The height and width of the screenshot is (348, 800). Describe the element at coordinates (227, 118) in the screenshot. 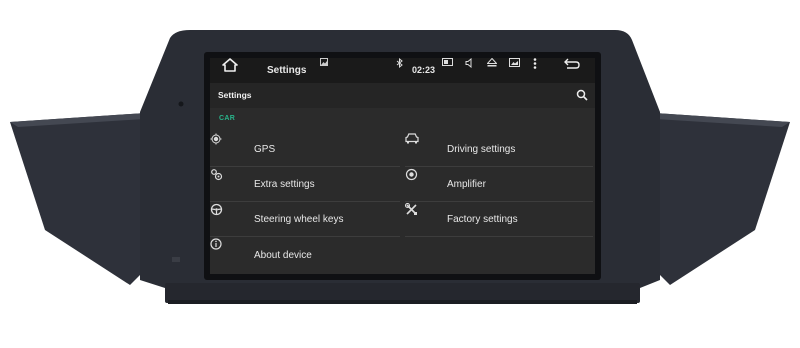

I see `section-header-car: CAR` at that location.